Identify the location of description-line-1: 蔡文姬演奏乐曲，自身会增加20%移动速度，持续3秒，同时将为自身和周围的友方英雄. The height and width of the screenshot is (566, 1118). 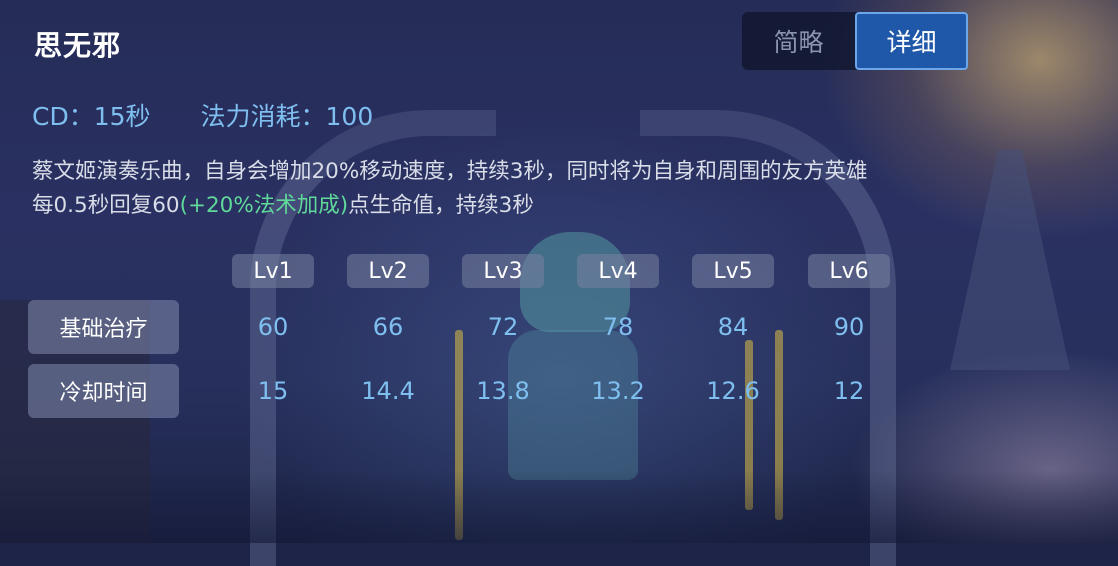
(450, 171).